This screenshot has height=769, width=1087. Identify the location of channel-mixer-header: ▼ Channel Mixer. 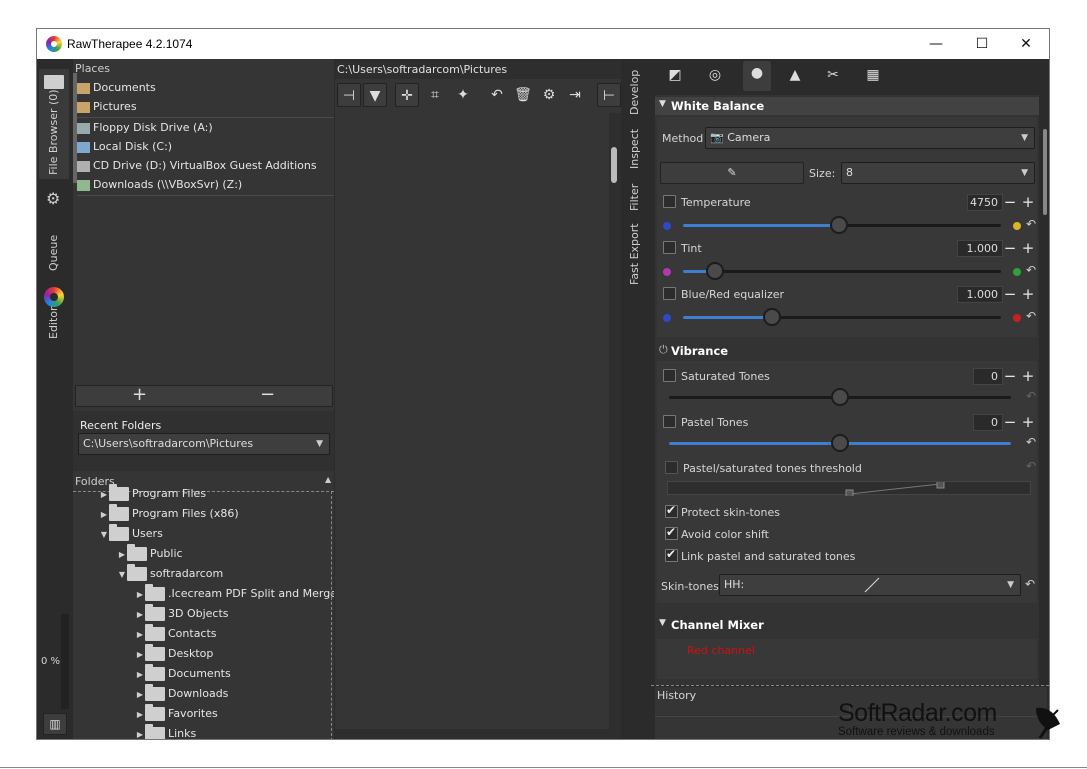
(847, 625).